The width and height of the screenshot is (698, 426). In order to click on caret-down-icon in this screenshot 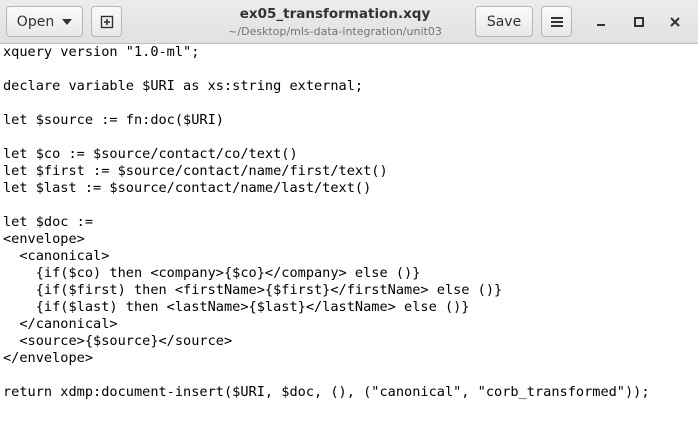, I will do `click(67, 21)`.